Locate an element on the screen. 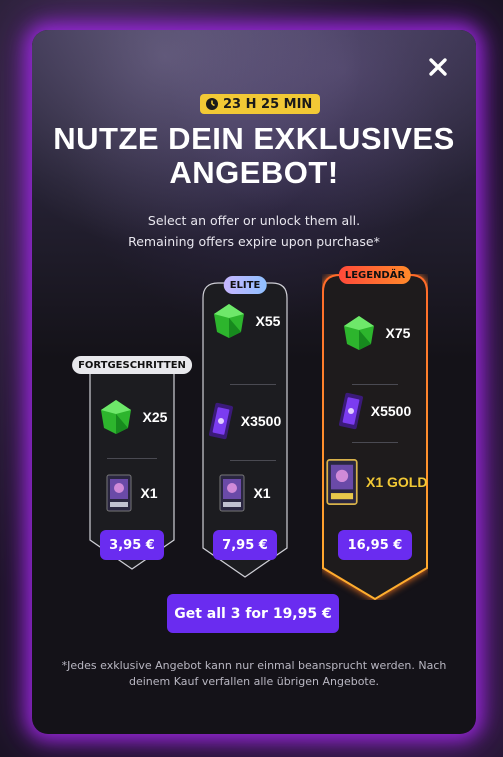 The width and height of the screenshot is (503, 757). item-quantity: X55 is located at coordinates (268, 321).